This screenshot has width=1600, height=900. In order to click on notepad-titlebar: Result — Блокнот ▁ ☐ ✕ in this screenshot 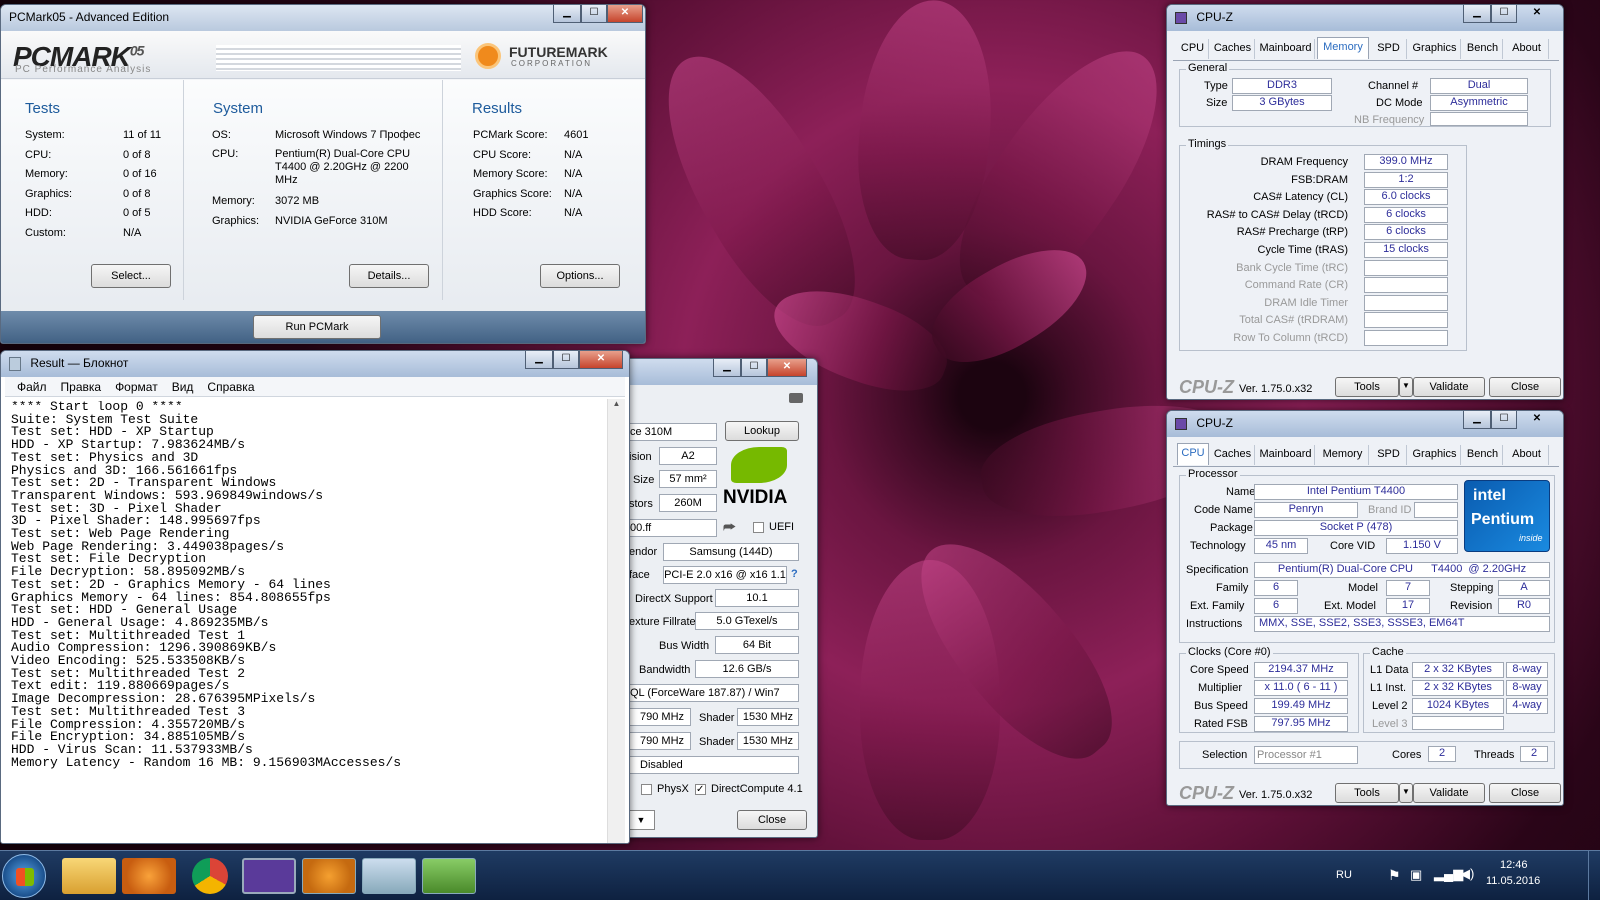, I will do `click(315, 364)`.